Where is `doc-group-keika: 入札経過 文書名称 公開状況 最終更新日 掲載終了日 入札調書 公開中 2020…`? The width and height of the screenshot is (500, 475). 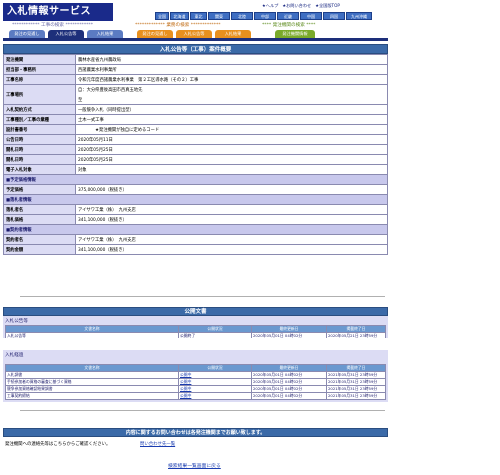 doc-group-keika: 入札経過 文書名称 公開状況 最終更新日 掲載終了日 入札調書 公開中 2020… is located at coordinates (195, 376).